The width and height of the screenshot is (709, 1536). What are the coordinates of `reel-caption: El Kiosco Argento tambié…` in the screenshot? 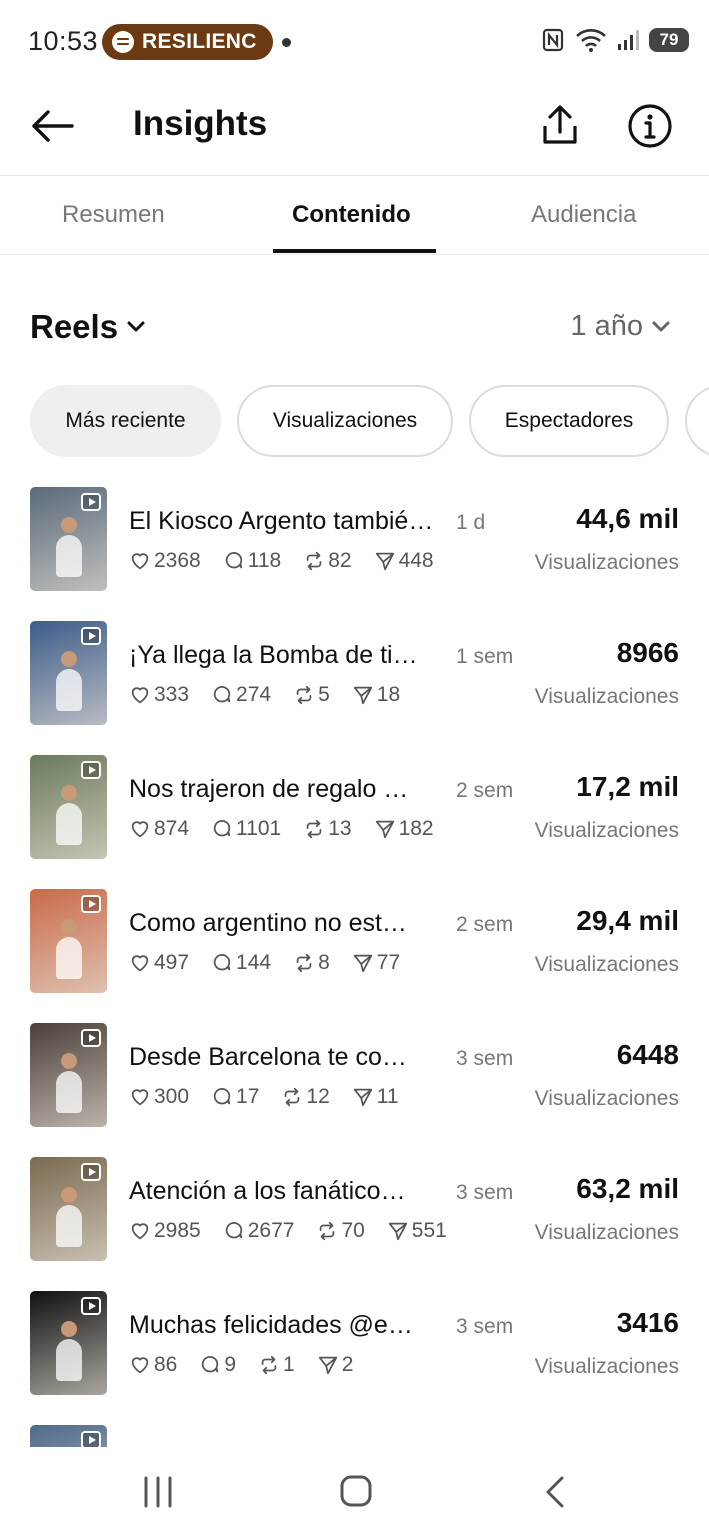 It's located at (281, 521).